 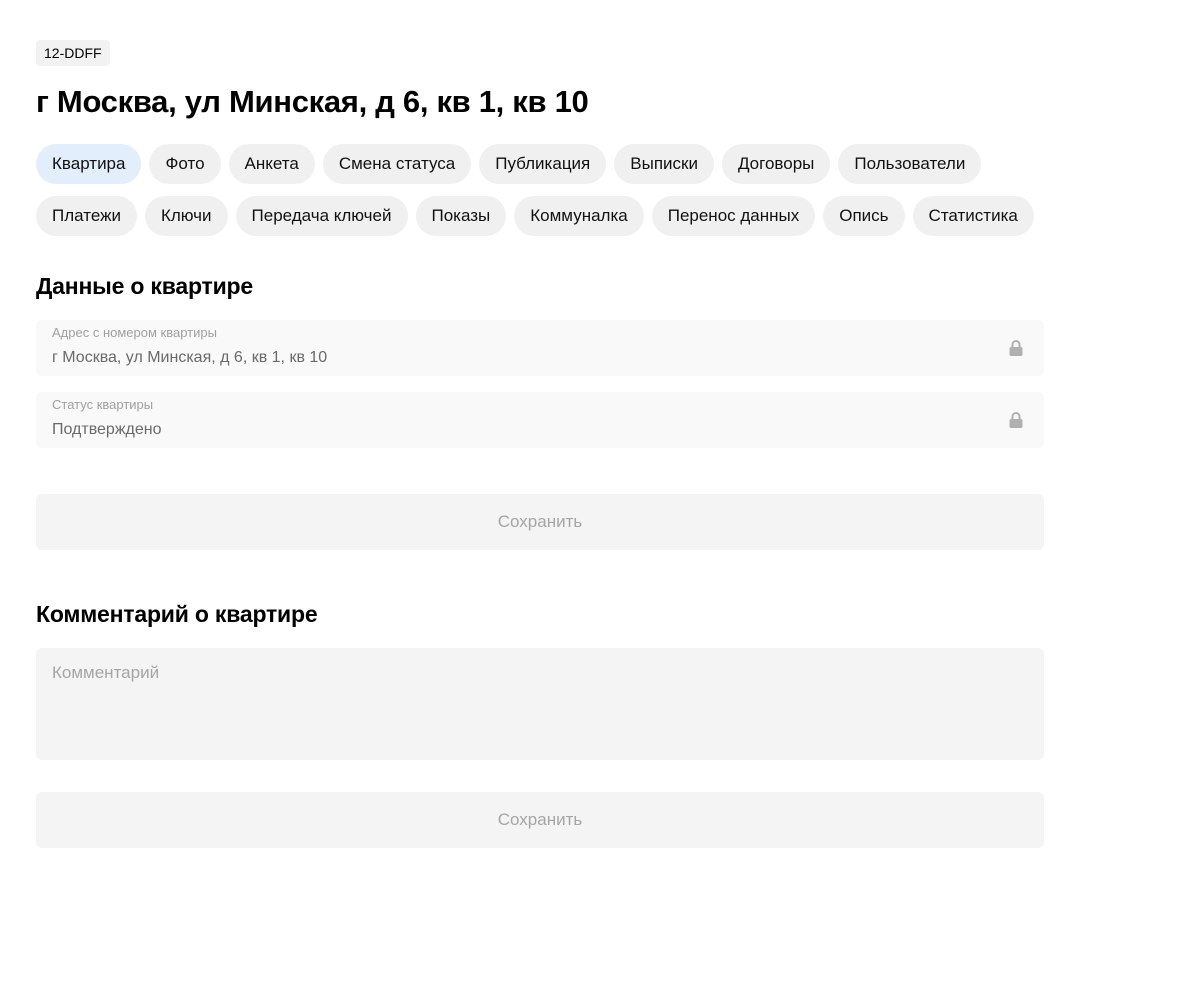 What do you see at coordinates (864, 216) in the screenshot?
I see `tab-inventory: Опись` at bounding box center [864, 216].